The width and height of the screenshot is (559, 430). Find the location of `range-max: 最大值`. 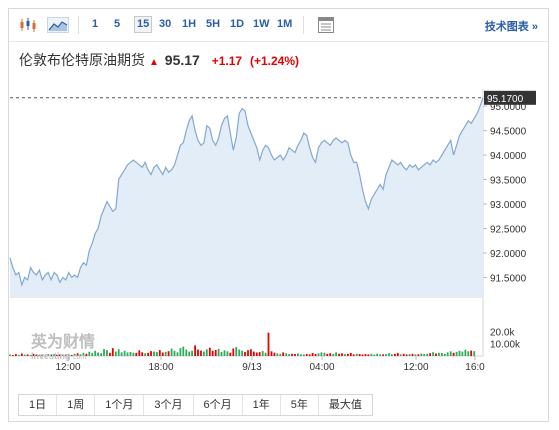

range-max: 最大值 is located at coordinates (345, 405).